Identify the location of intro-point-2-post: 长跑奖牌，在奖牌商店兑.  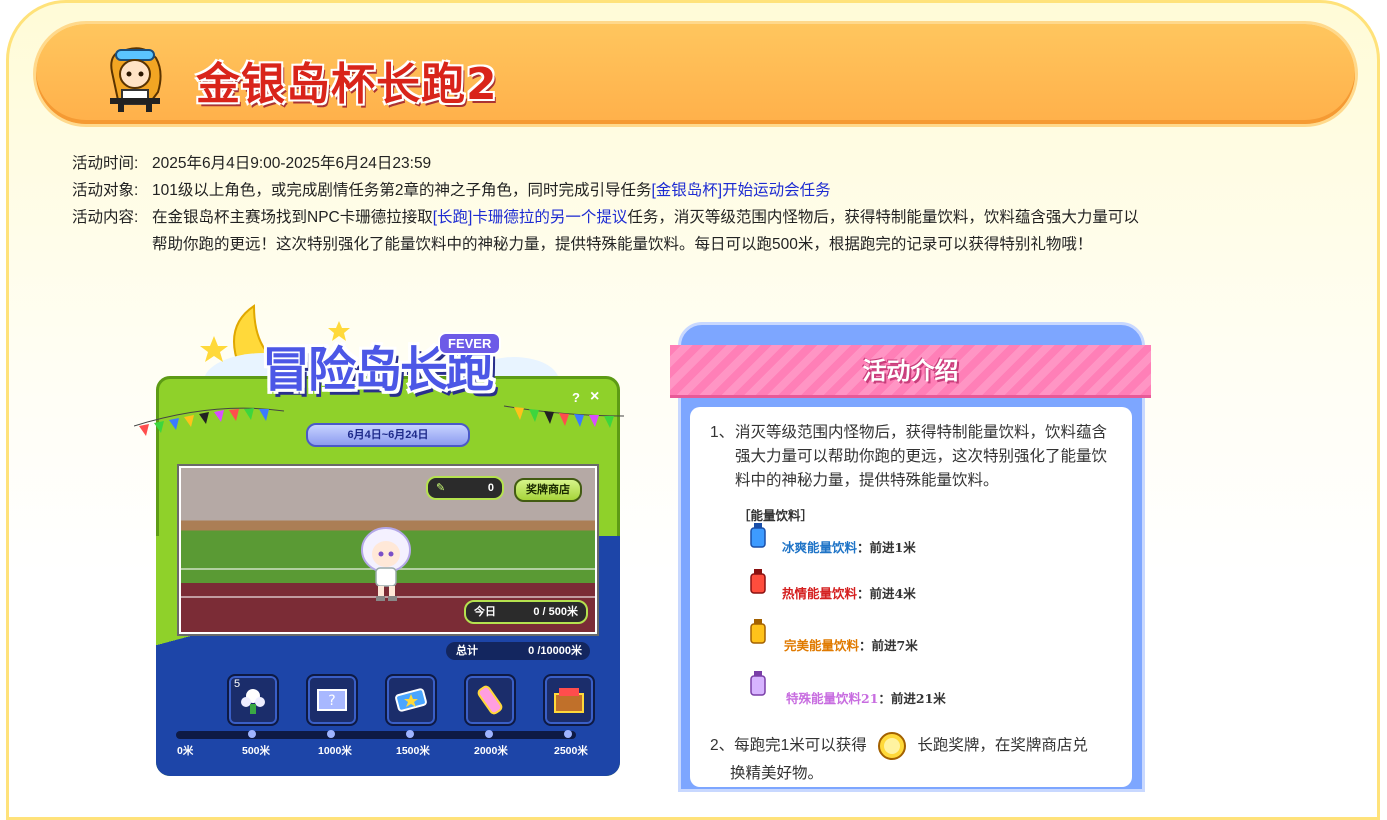
(1002, 746).